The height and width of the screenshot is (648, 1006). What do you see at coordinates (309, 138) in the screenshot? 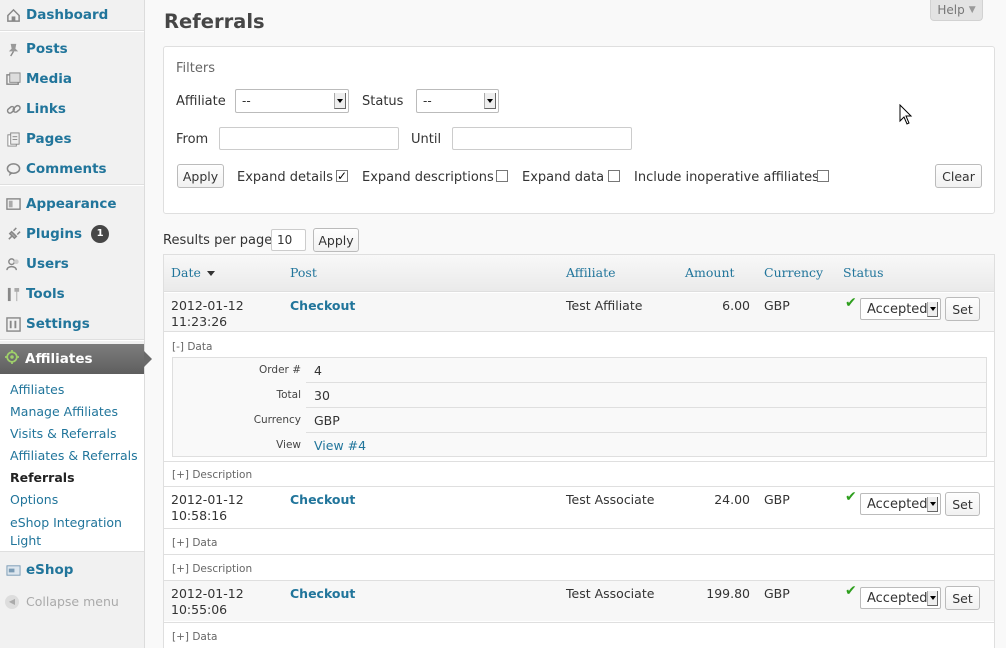
I see `from-date-input` at bounding box center [309, 138].